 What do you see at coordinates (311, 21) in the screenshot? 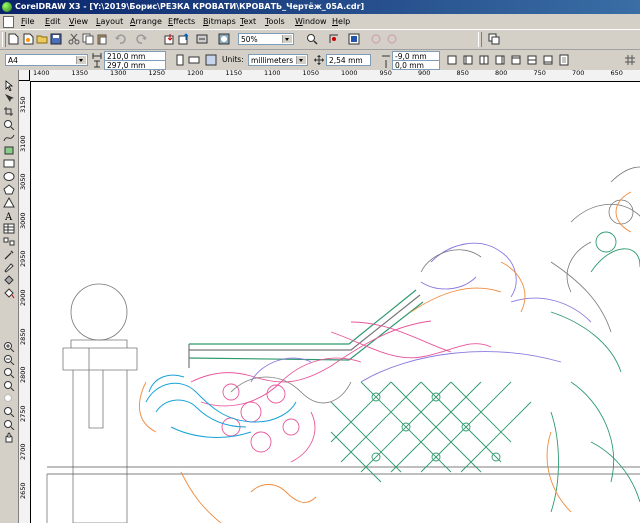
I see `menu-window: Window` at bounding box center [311, 21].